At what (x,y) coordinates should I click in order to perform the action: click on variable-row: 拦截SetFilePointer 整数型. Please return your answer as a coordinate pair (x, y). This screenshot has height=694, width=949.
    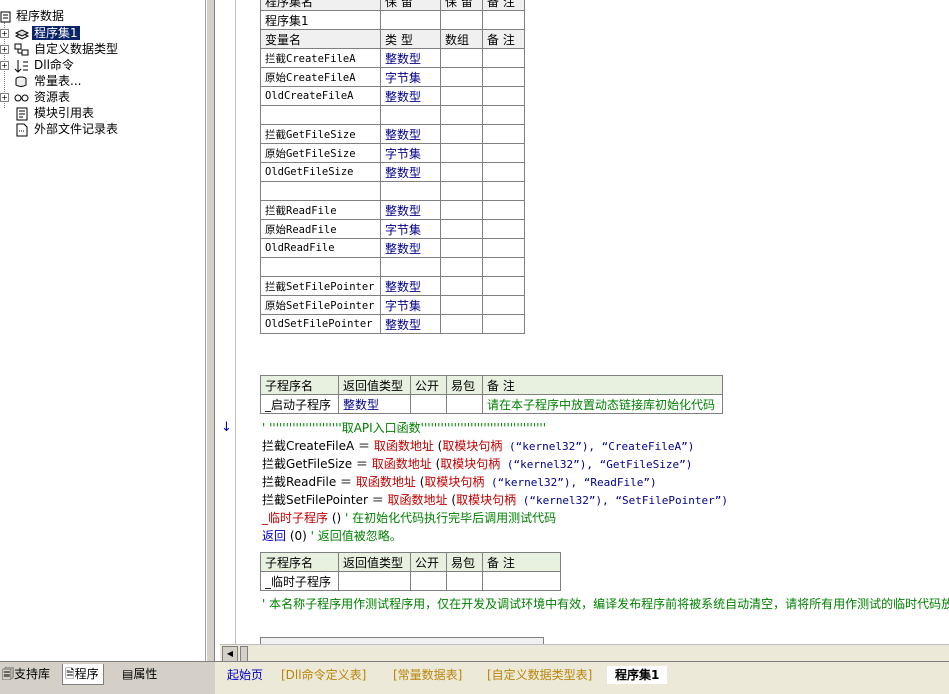
    Looking at the image, I should click on (392, 286).